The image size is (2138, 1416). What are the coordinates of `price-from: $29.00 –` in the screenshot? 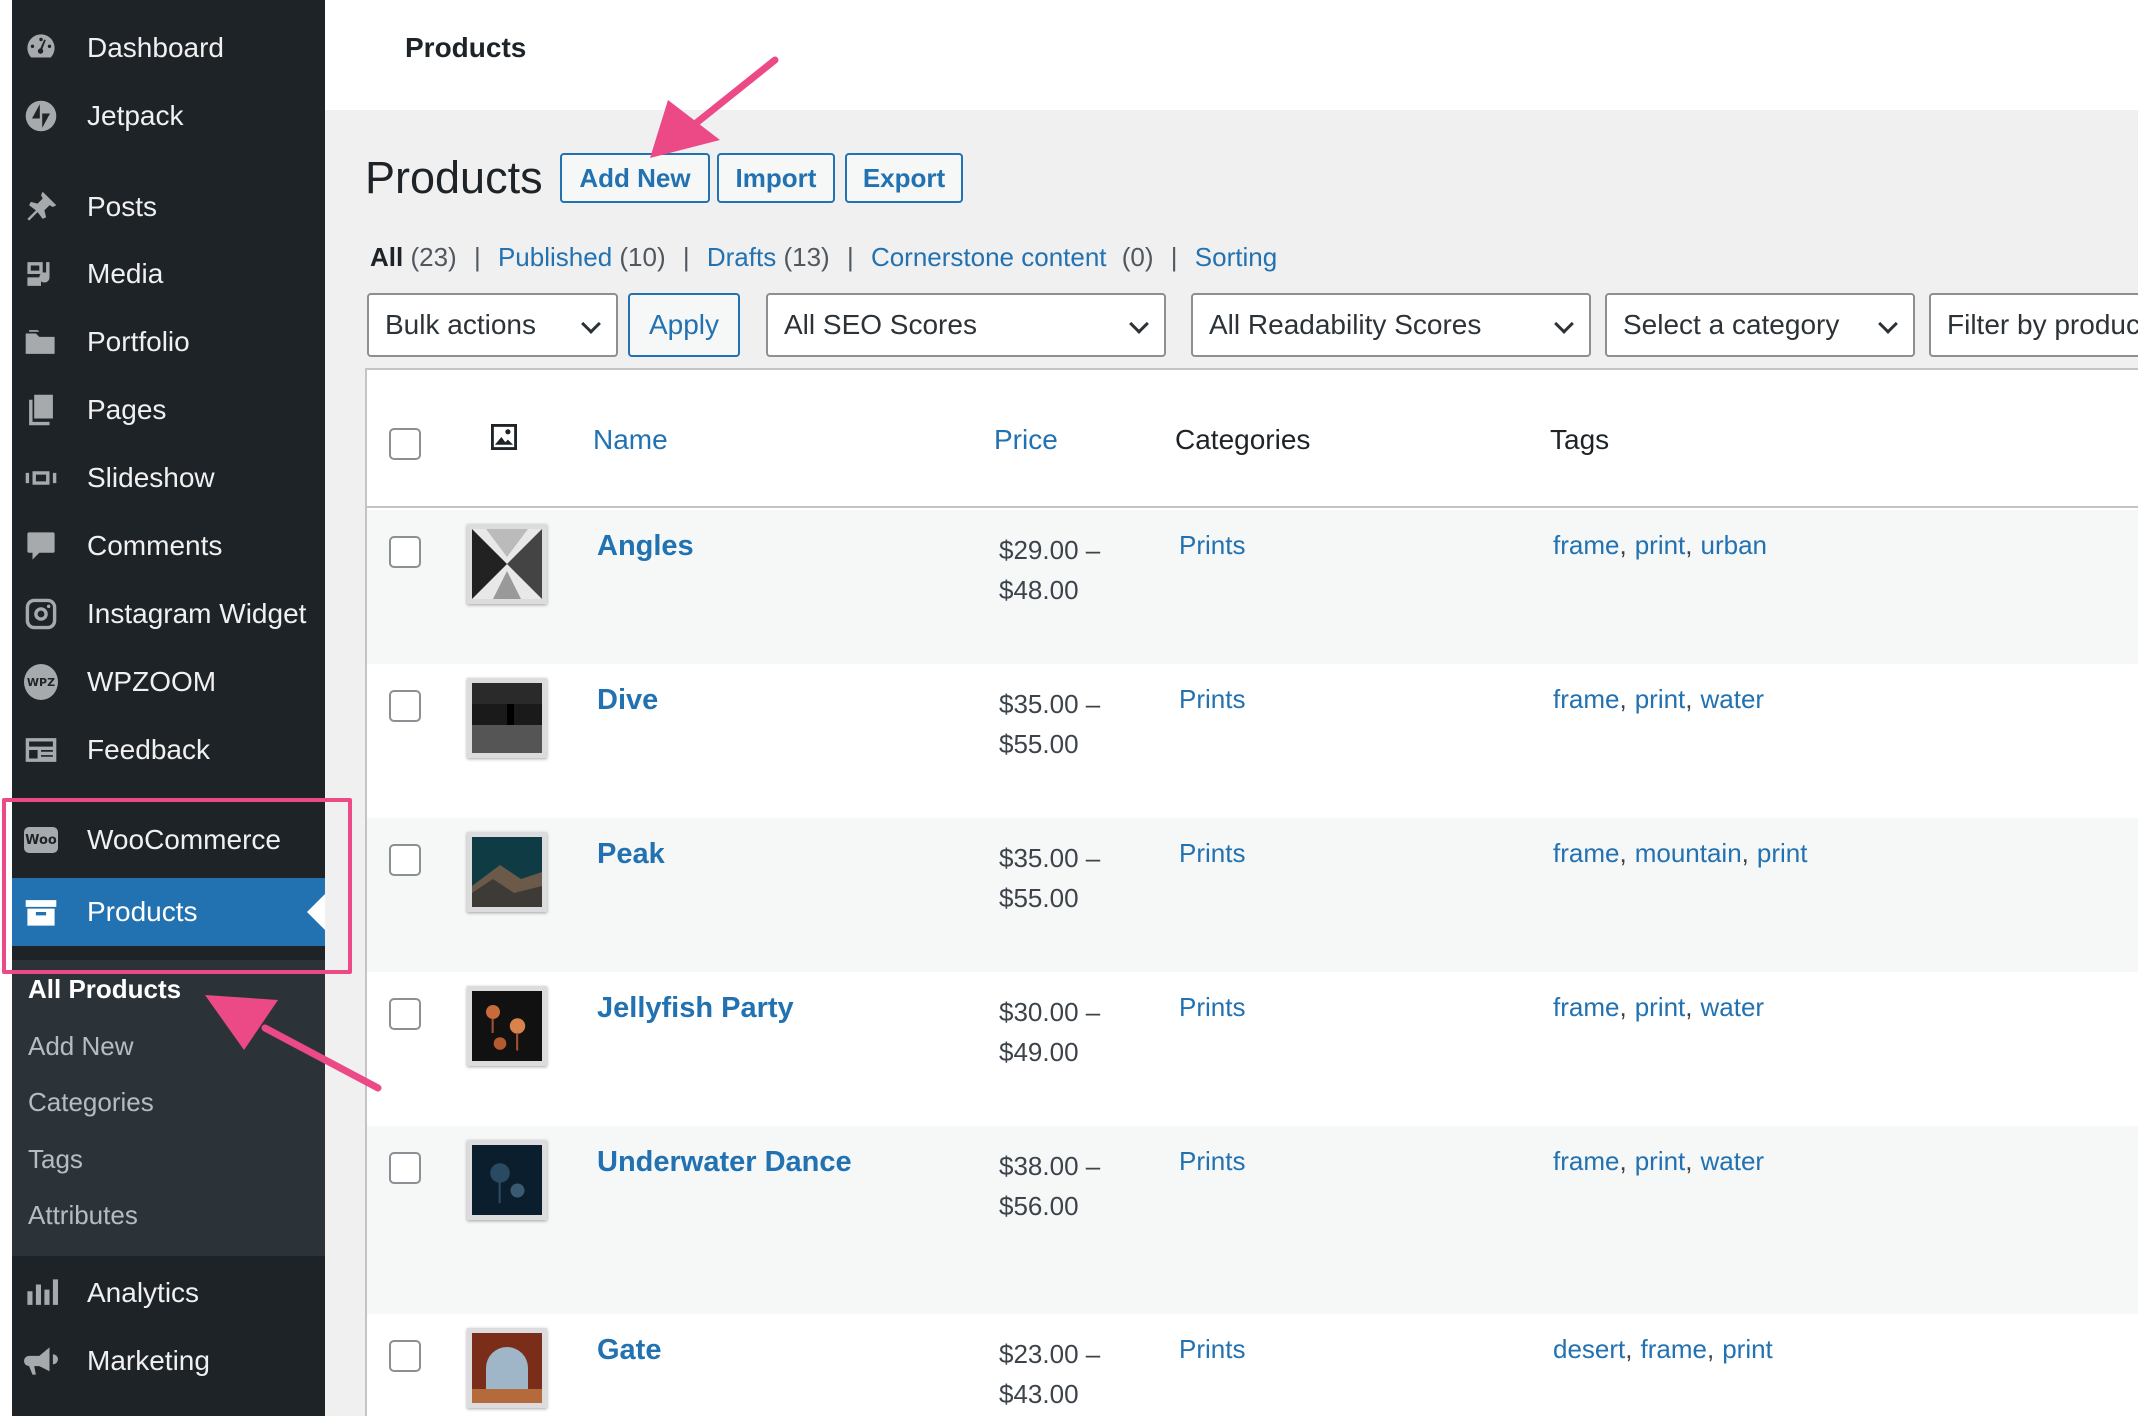 It's located at (1050, 550).